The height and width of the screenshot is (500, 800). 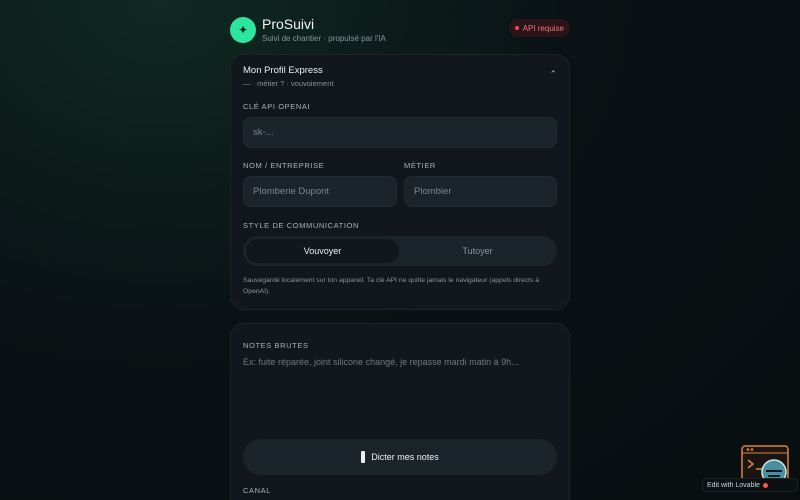 What do you see at coordinates (405, 457) in the screenshot?
I see `dictate-label: Dicter mes notes` at bounding box center [405, 457].